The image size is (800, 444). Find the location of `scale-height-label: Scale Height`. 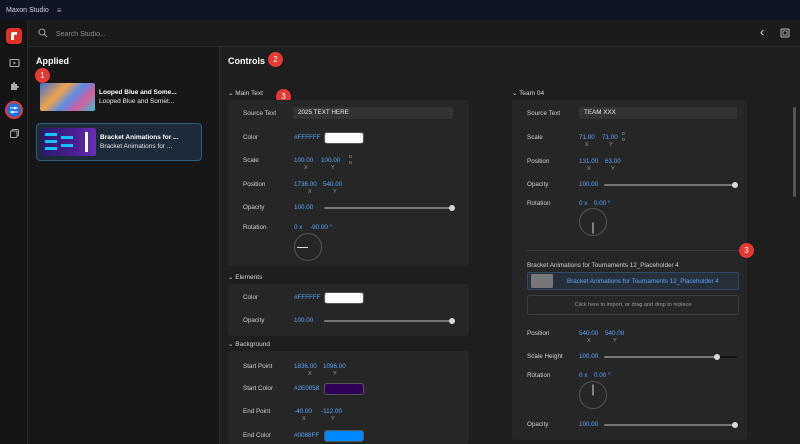

scale-height-label: Scale Height is located at coordinates (545, 356).